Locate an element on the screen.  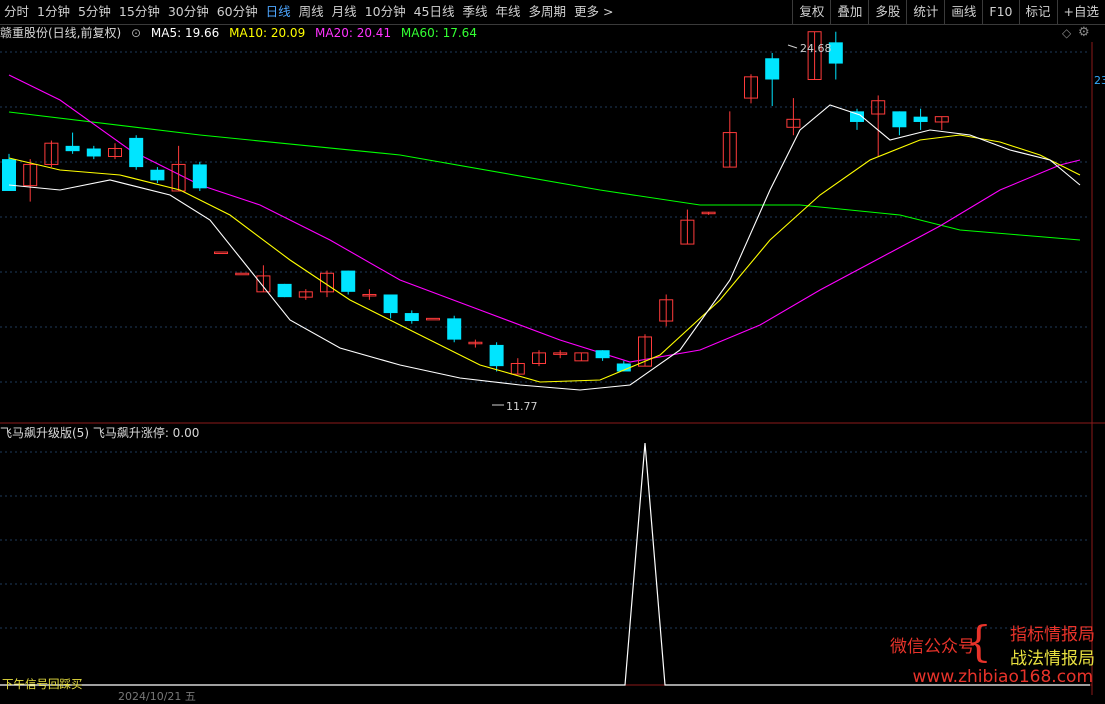
watermark-line1: 指标情报局 is located at coordinates (1052, 635).